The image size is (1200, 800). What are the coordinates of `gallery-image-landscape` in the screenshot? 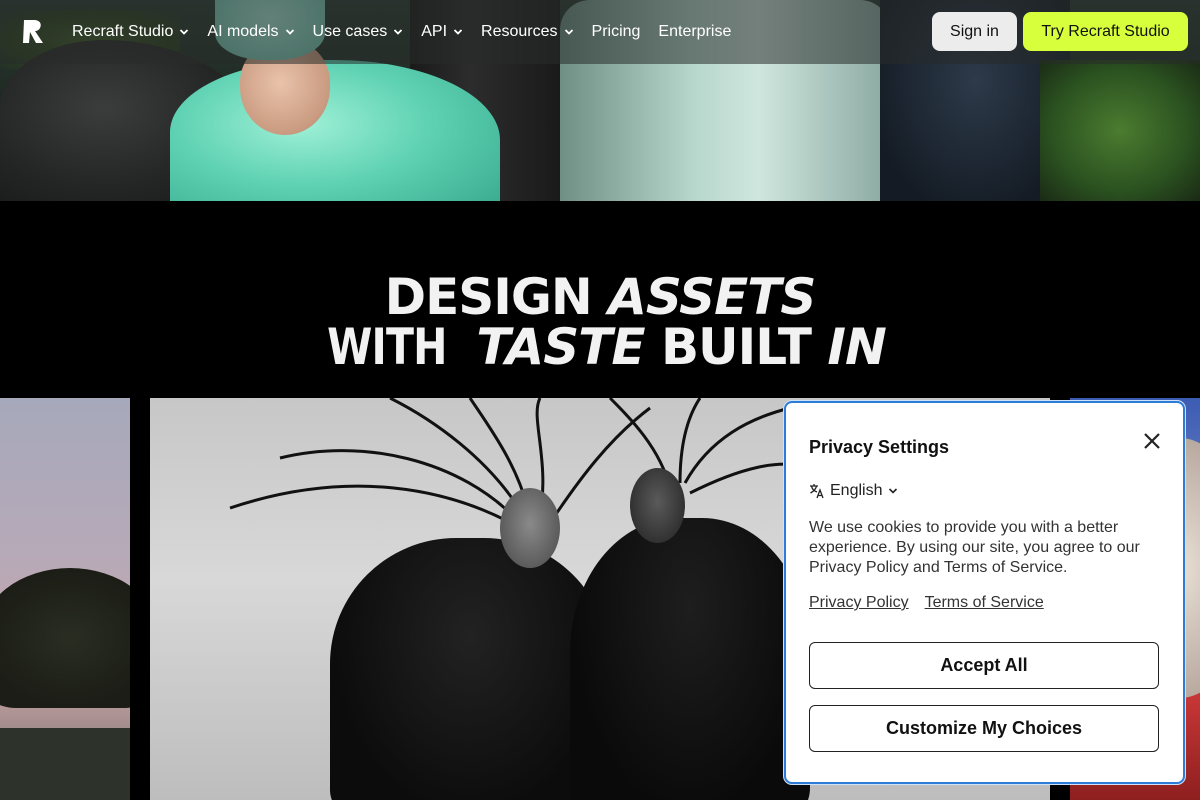 It's located at (65, 599).